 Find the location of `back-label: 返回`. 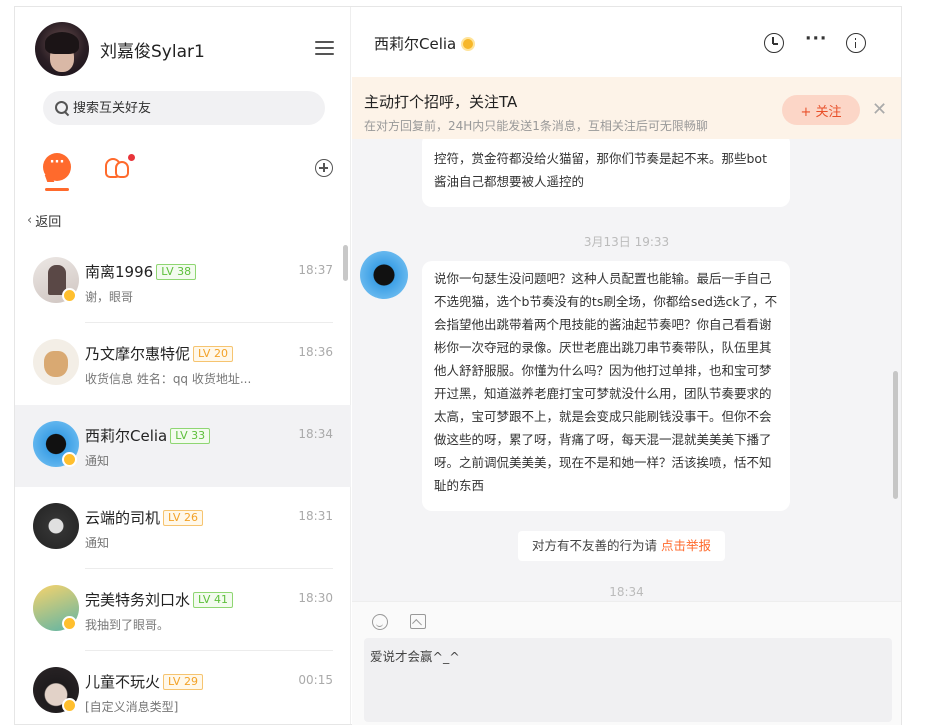

back-label: 返回 is located at coordinates (48, 222).